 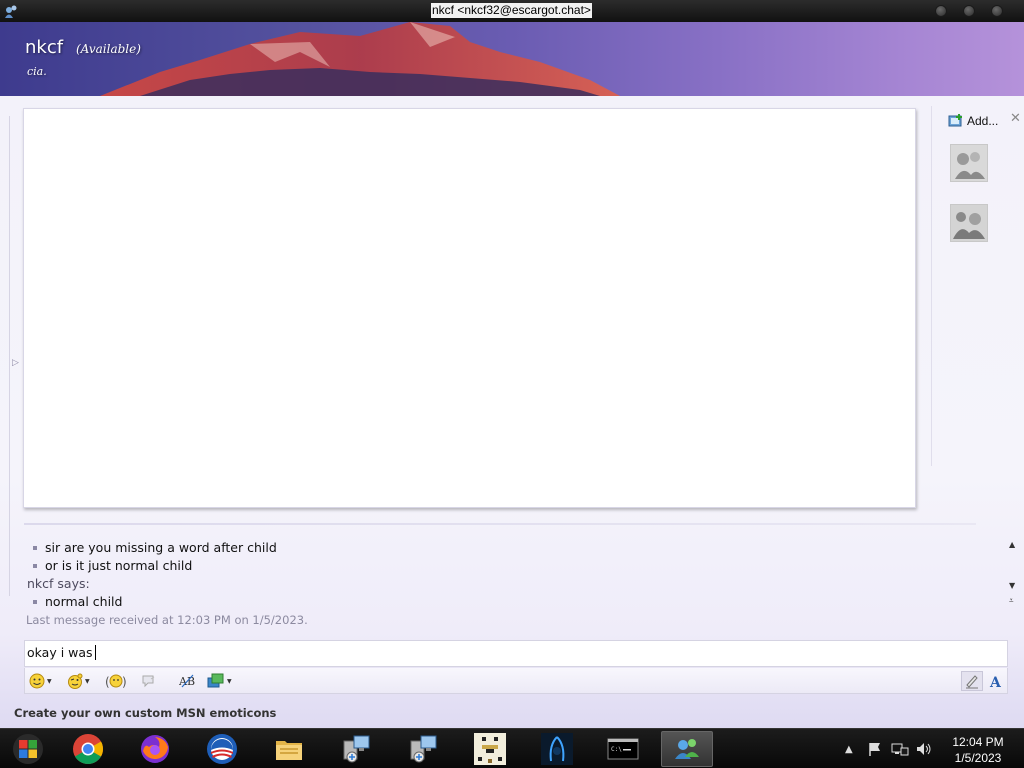 I want to click on messenger-icon, so click(x=687, y=749).